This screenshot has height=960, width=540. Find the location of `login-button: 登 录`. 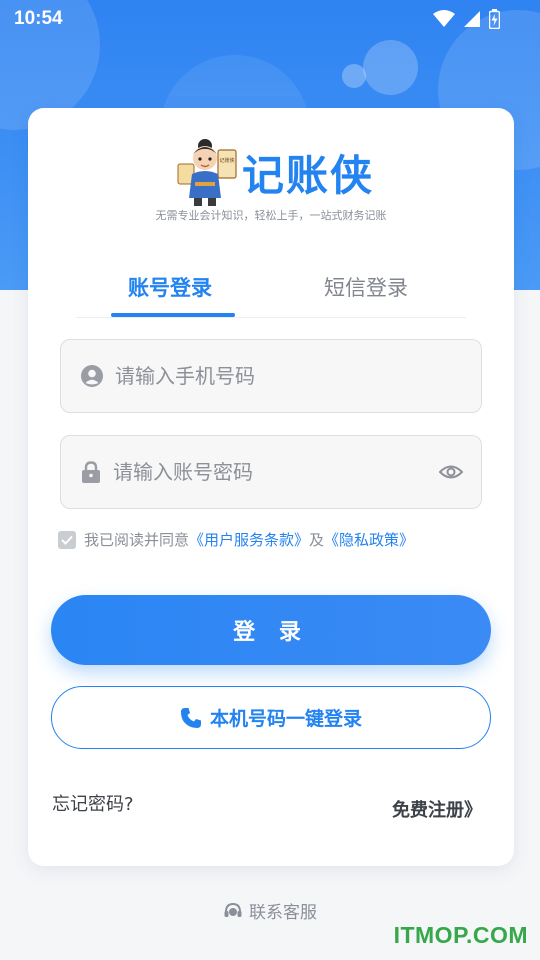

login-button: 登 录 is located at coordinates (271, 630).